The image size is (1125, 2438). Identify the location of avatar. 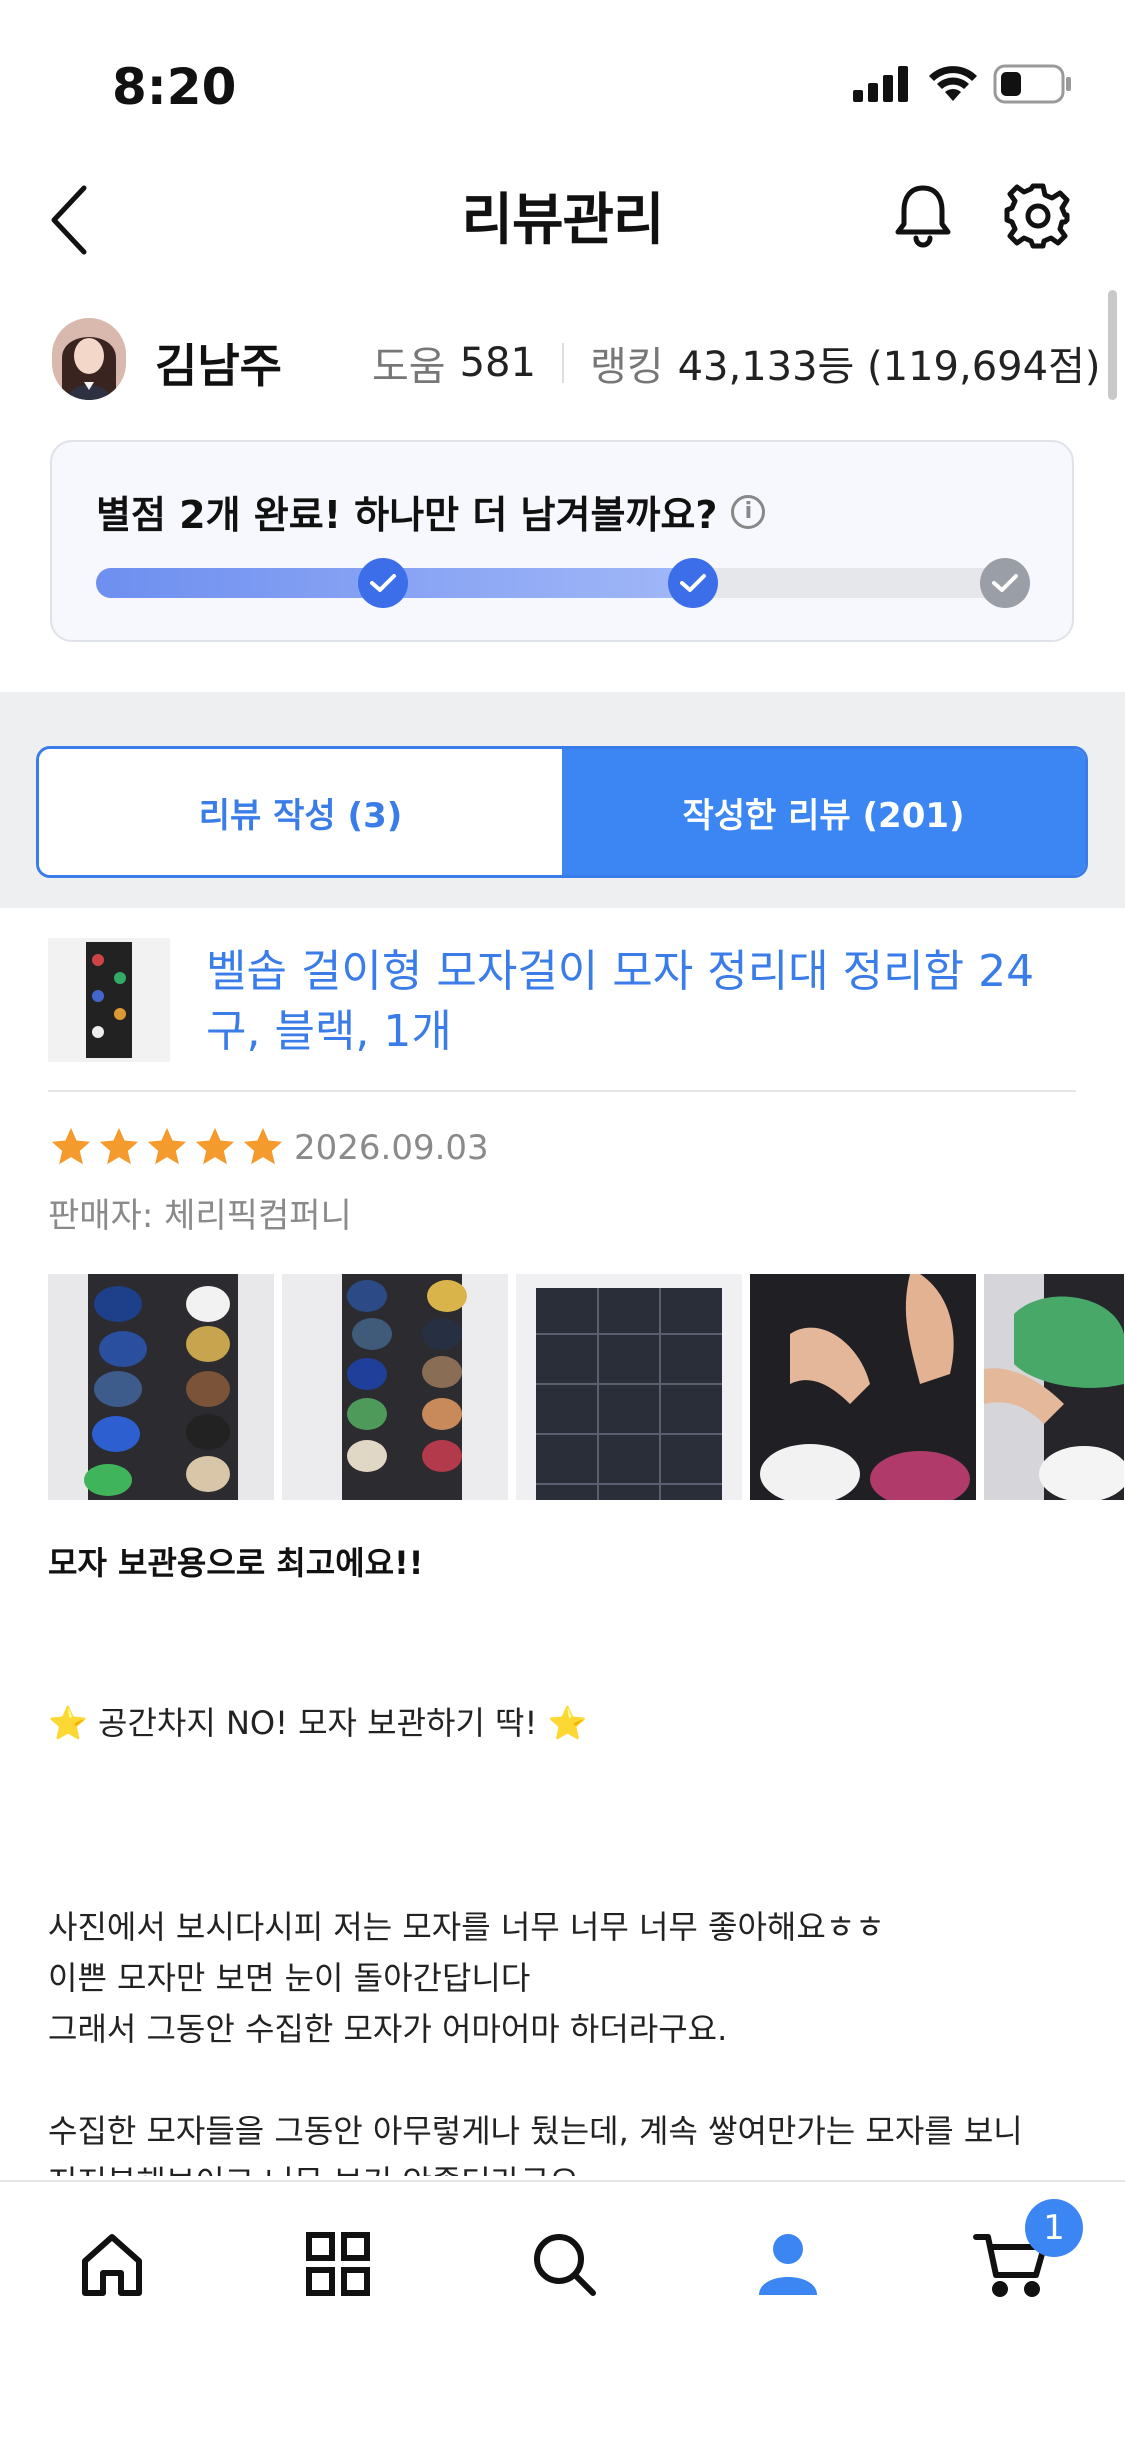
(89, 359).